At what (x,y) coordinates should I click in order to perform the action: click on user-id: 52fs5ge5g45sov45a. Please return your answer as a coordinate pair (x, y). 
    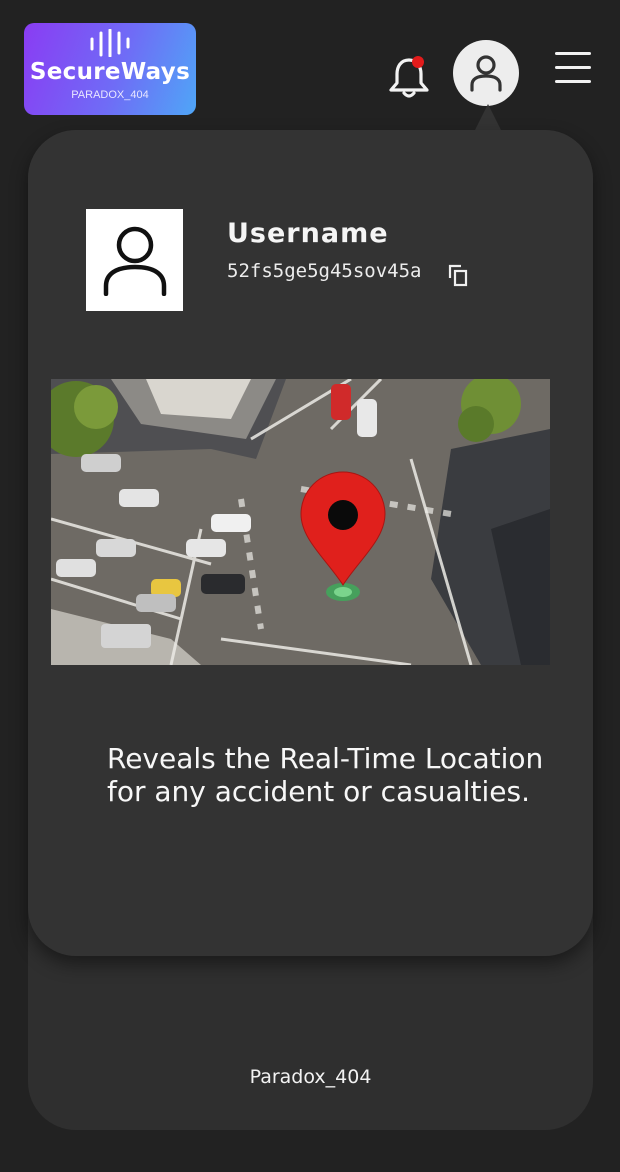
    Looking at the image, I should click on (324, 271).